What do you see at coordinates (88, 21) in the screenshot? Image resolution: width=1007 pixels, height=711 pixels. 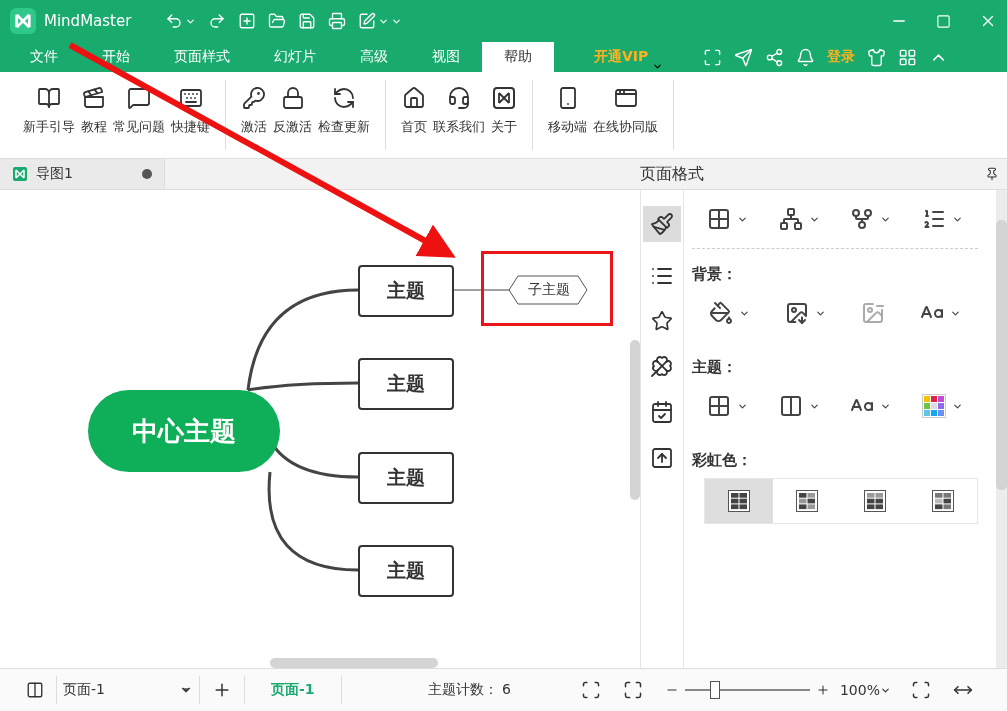 I see `app-name: MindMaster` at bounding box center [88, 21].